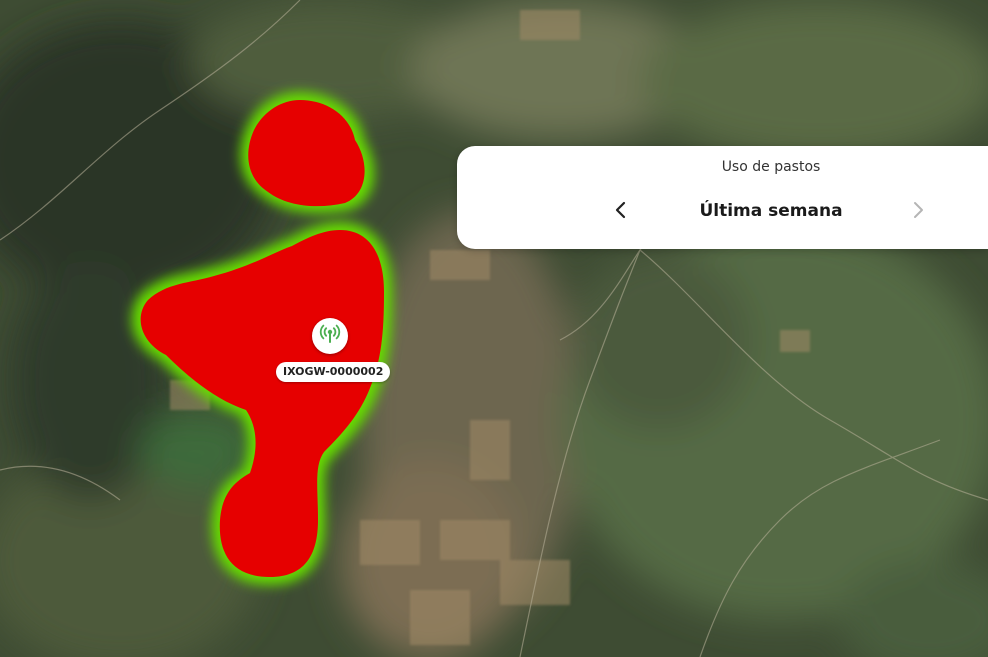  I want to click on gateway-marker, so click(330, 336).